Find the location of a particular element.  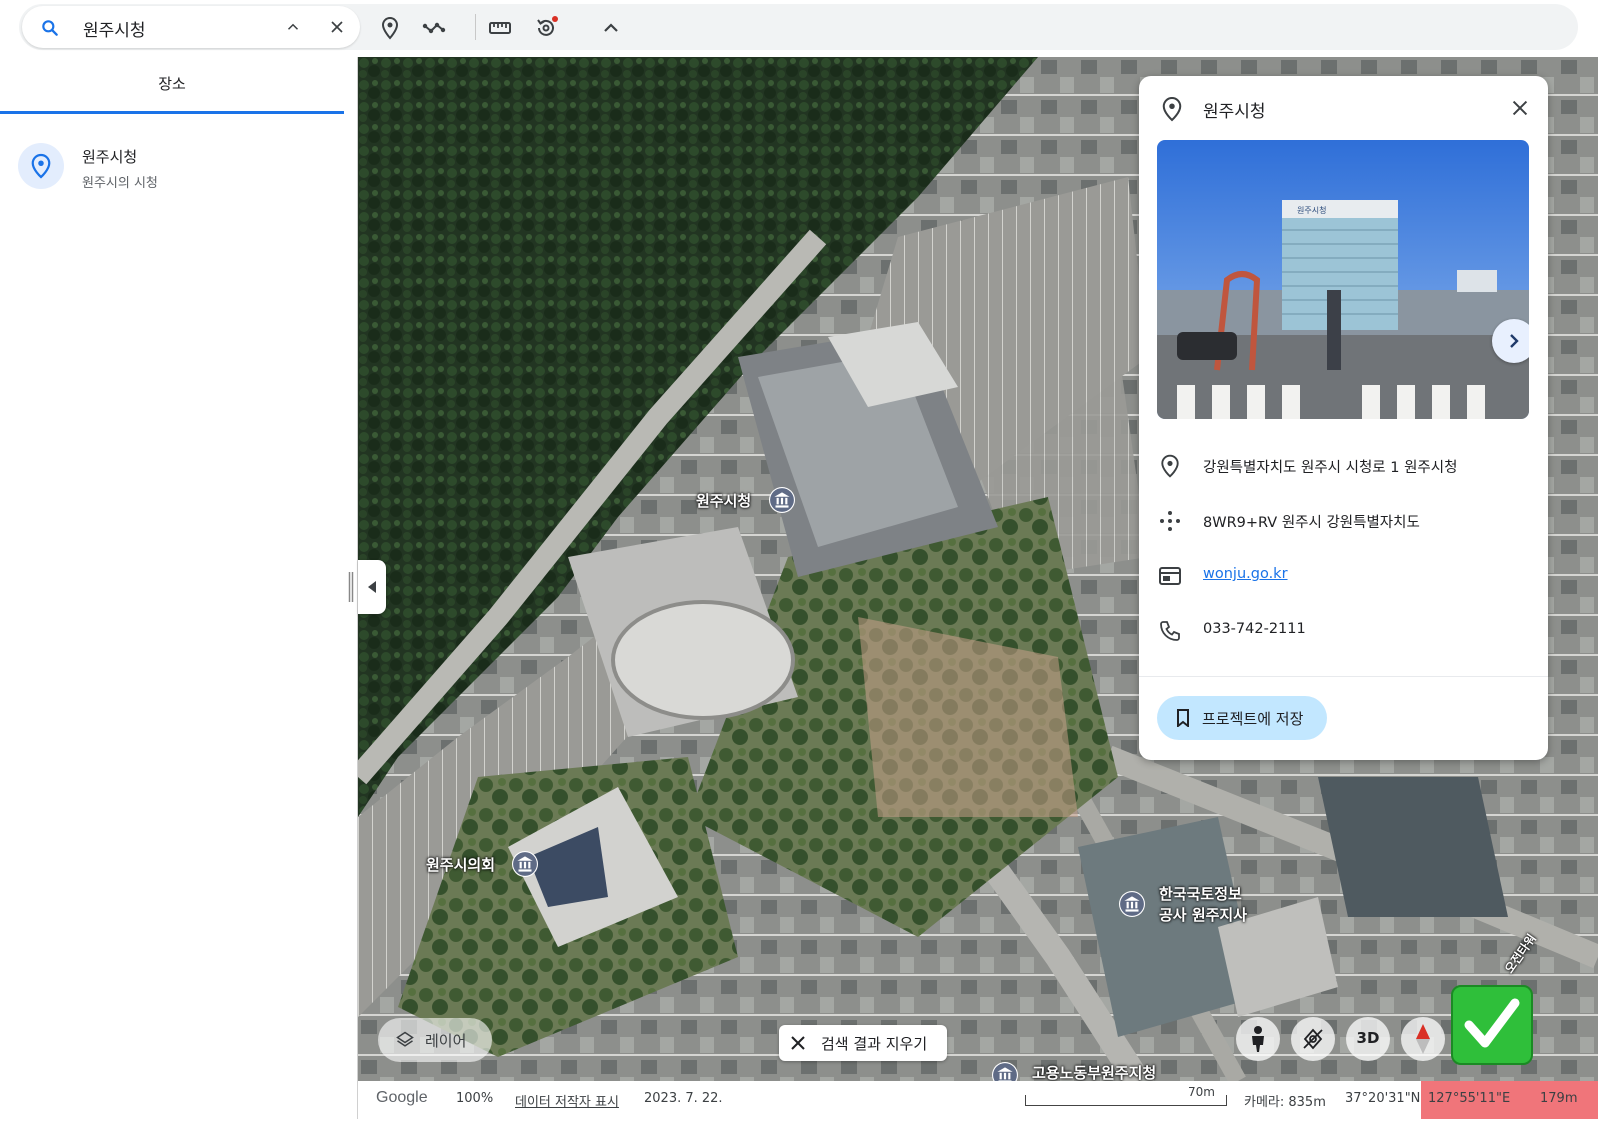

result-description: 원주시의 시청 is located at coordinates (120, 183).